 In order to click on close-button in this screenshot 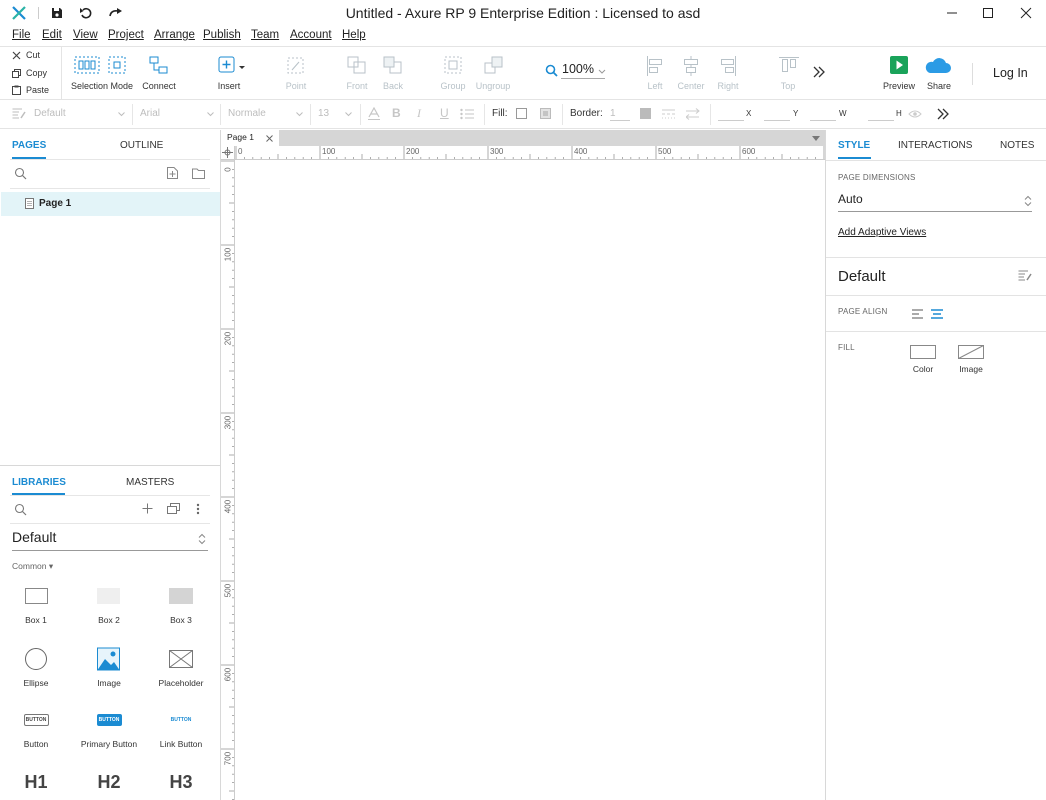, I will do `click(1026, 13)`.